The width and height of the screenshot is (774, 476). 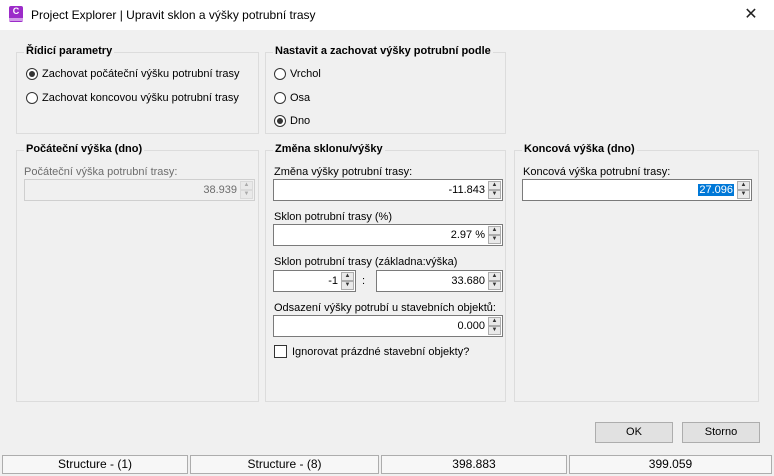 I want to click on radio-label: Zachovat koncovou výšku potrubní trasy, so click(x=140, y=98).